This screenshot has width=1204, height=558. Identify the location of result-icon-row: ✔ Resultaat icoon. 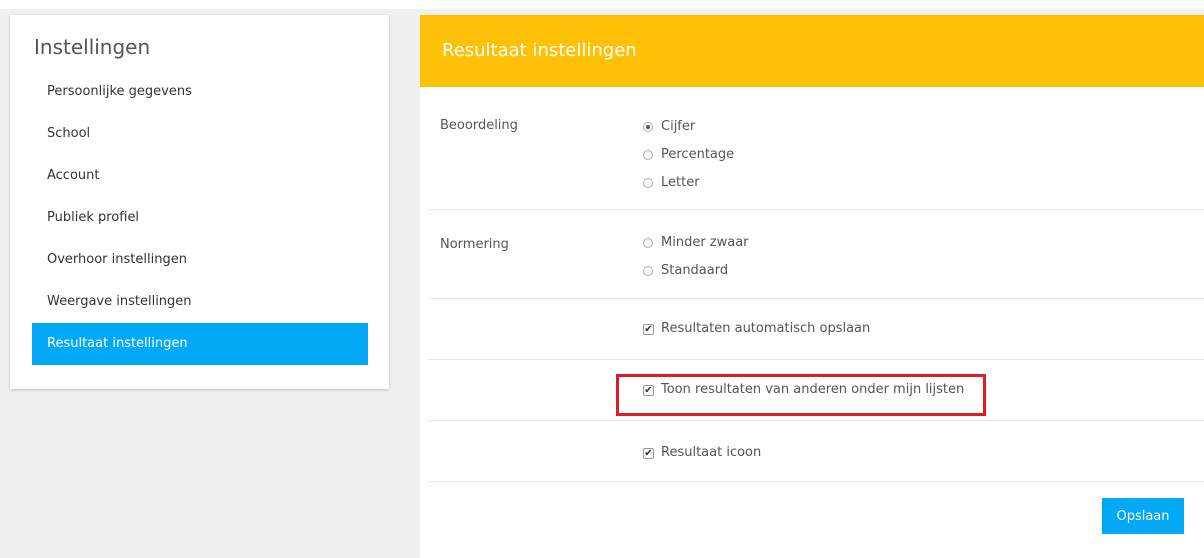
(816, 451).